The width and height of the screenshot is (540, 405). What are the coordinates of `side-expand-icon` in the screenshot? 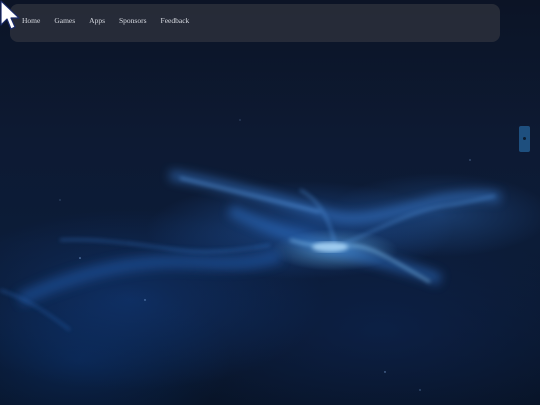 It's located at (524, 138).